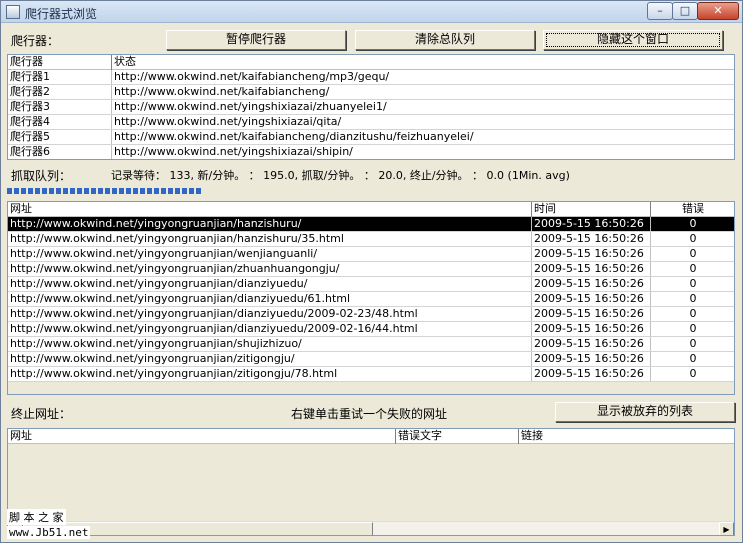 This screenshot has width=743, height=543. Describe the element at coordinates (60, 137) in the screenshot. I see `crawler-name: 爬行器5` at that location.